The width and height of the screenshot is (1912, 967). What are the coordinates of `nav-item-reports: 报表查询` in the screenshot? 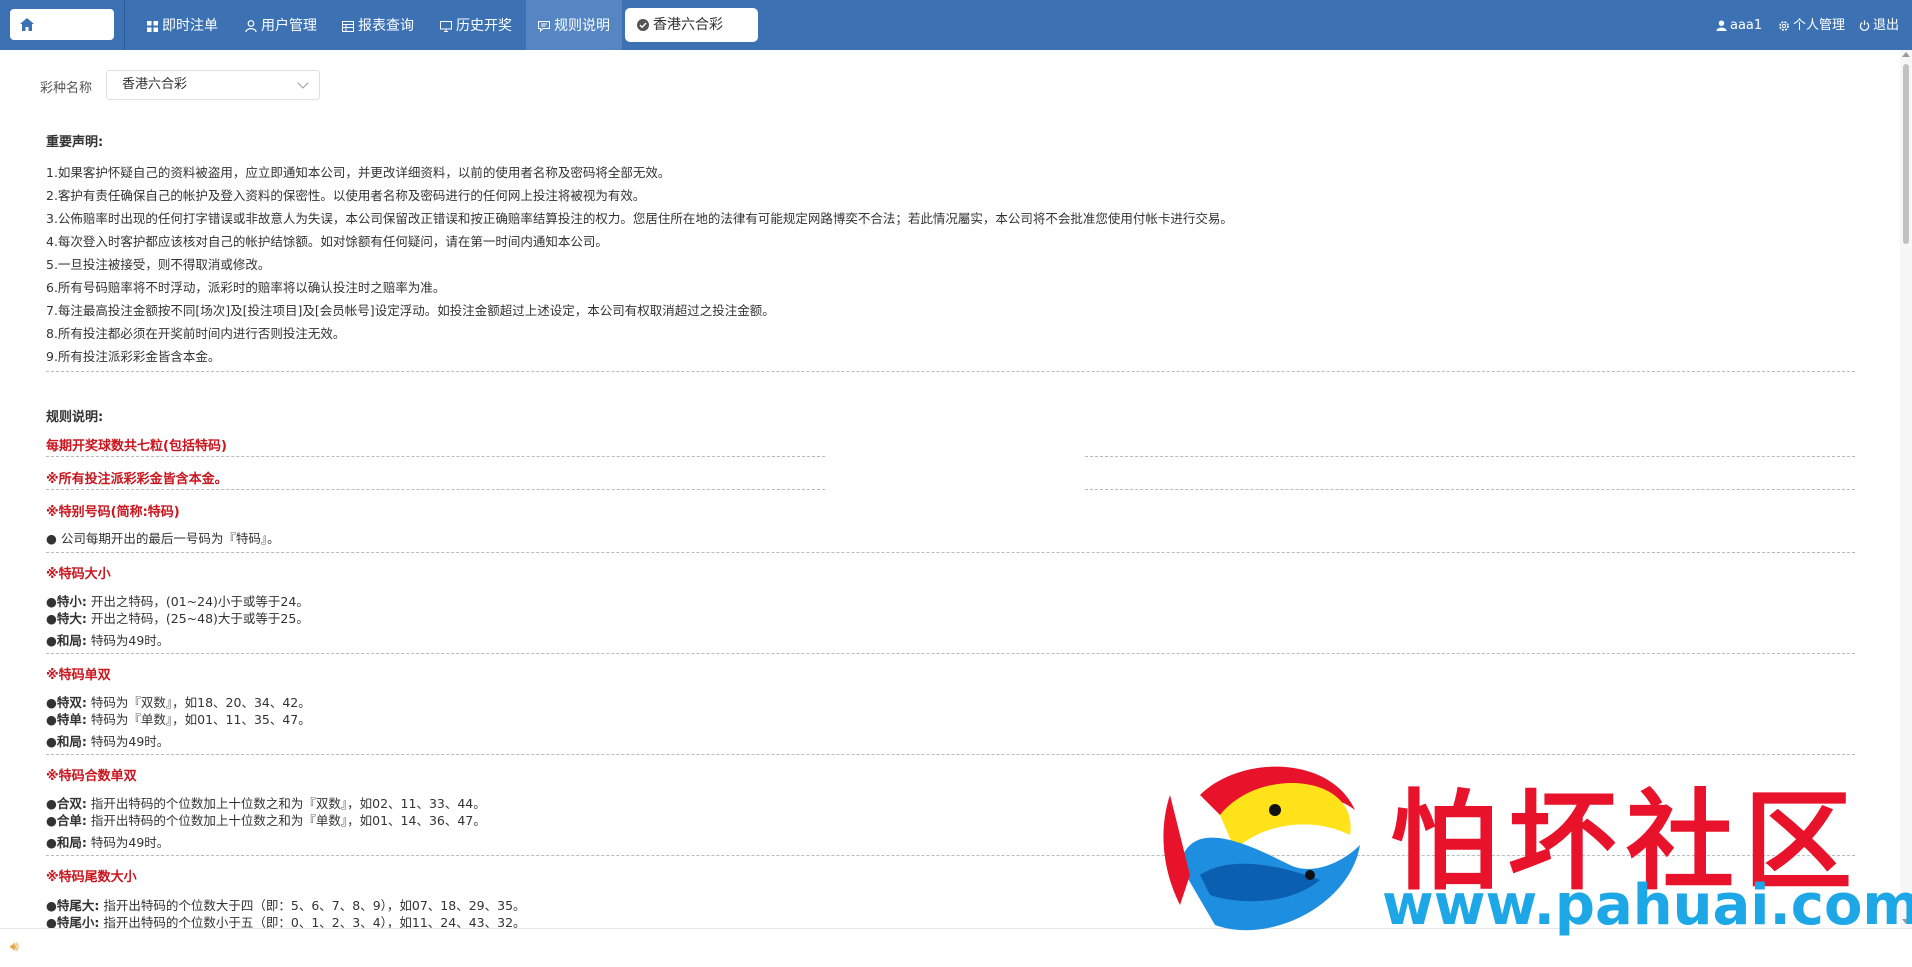 It's located at (378, 25).